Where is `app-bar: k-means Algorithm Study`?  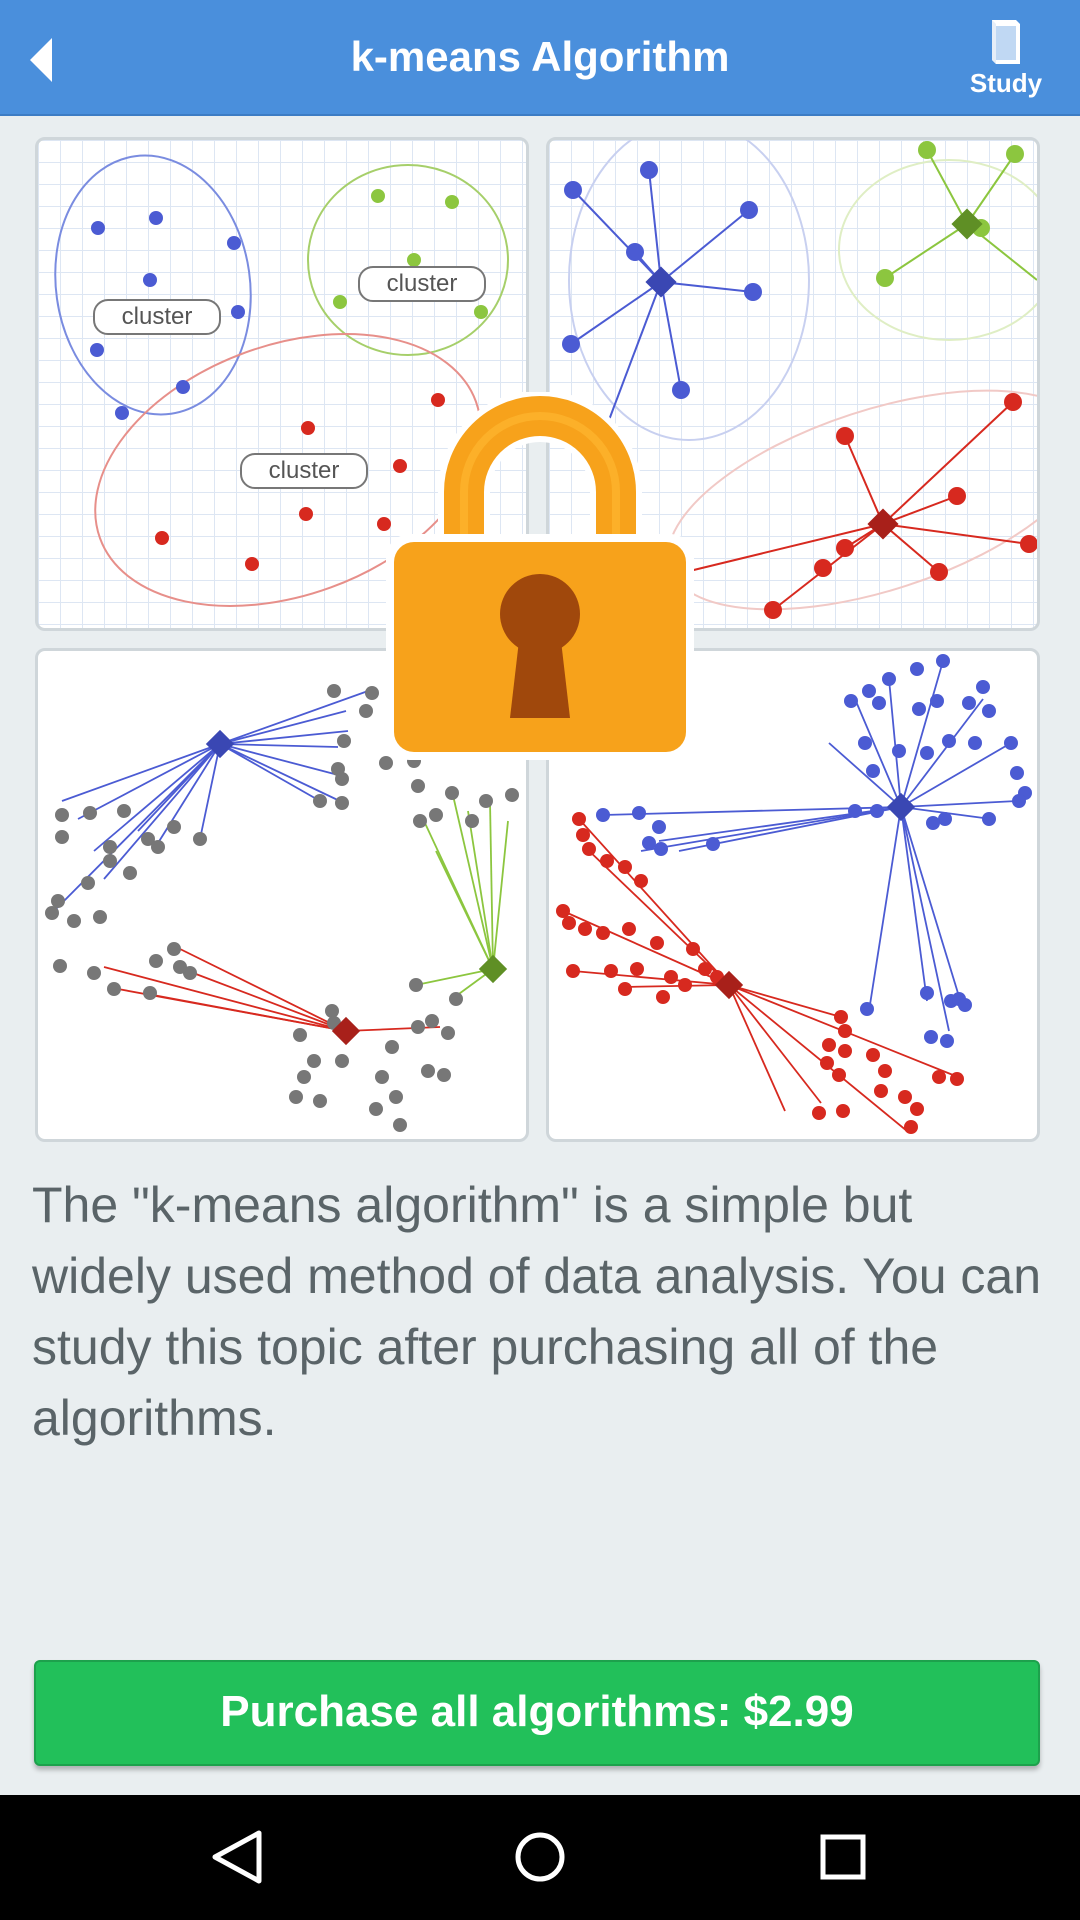 app-bar: k-means Algorithm Study is located at coordinates (540, 58).